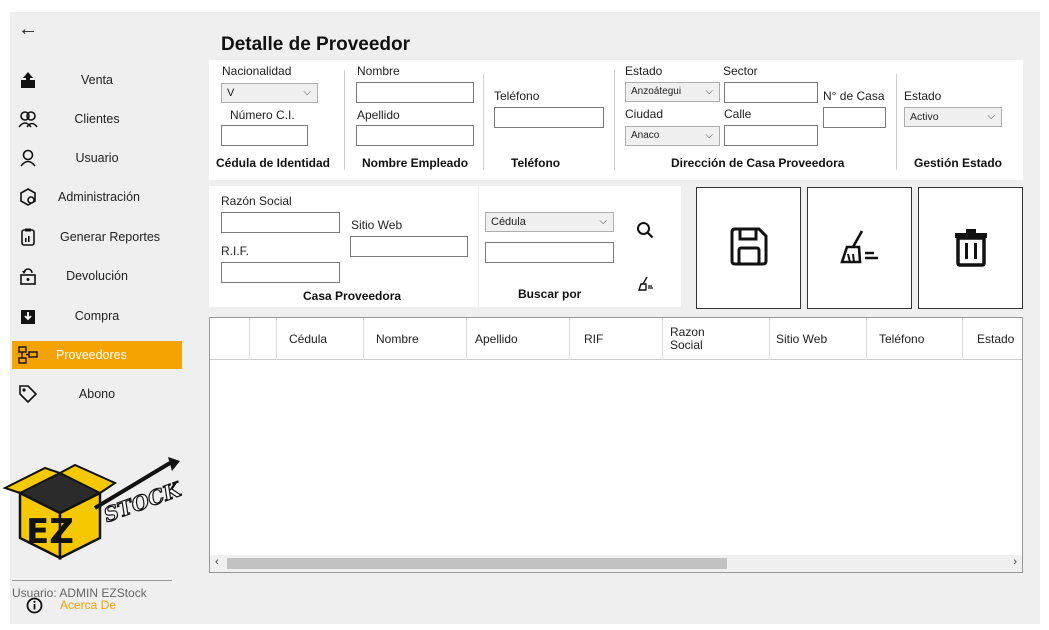 This screenshot has width=1049, height=630. What do you see at coordinates (378, 115) in the screenshot?
I see `apellido-label: Apellido` at bounding box center [378, 115].